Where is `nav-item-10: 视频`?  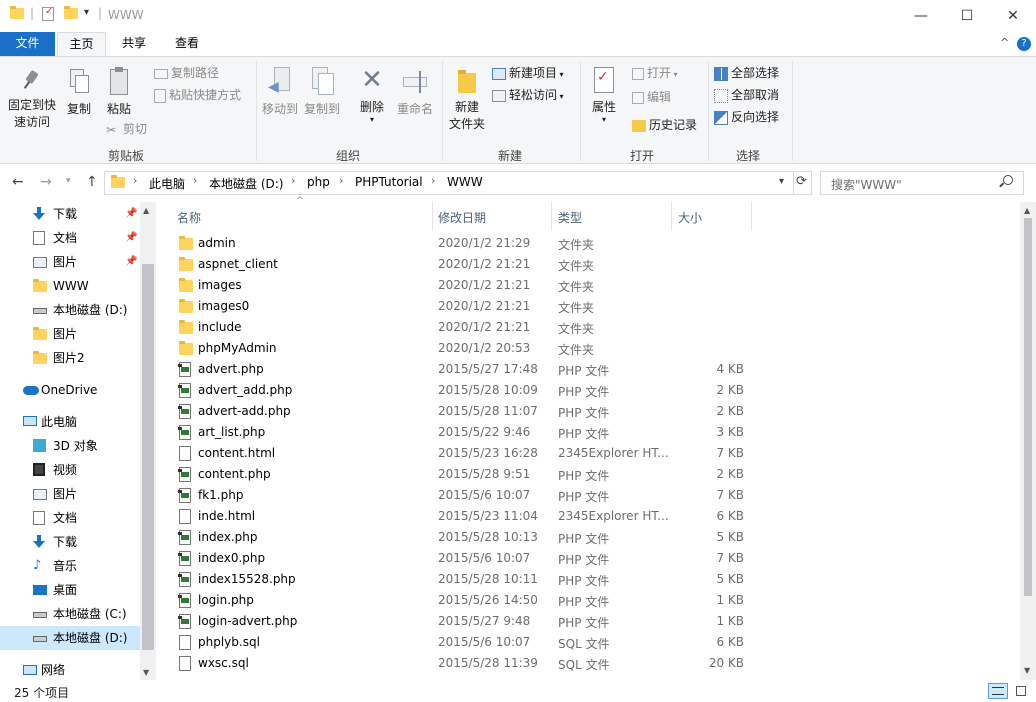
nav-item-10: 视频 is located at coordinates (70, 470).